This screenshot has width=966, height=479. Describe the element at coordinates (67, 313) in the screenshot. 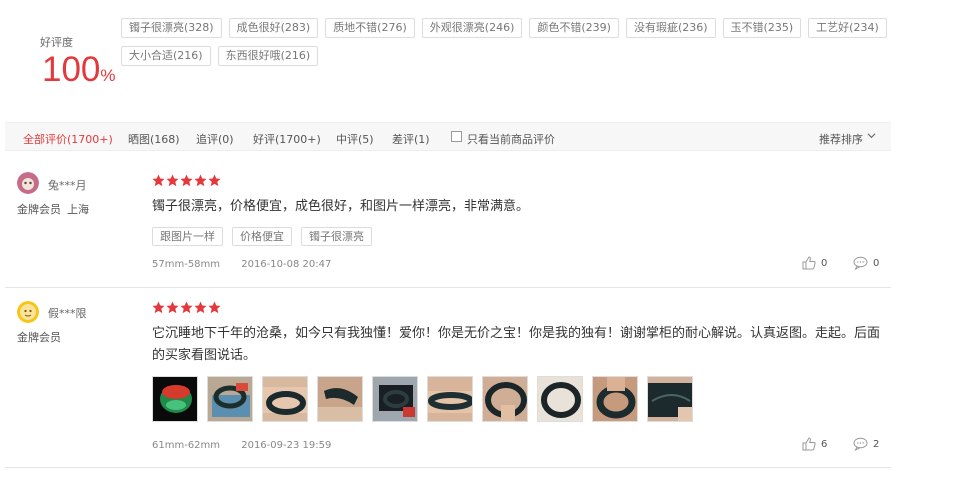

I see `username: 假***限` at that location.